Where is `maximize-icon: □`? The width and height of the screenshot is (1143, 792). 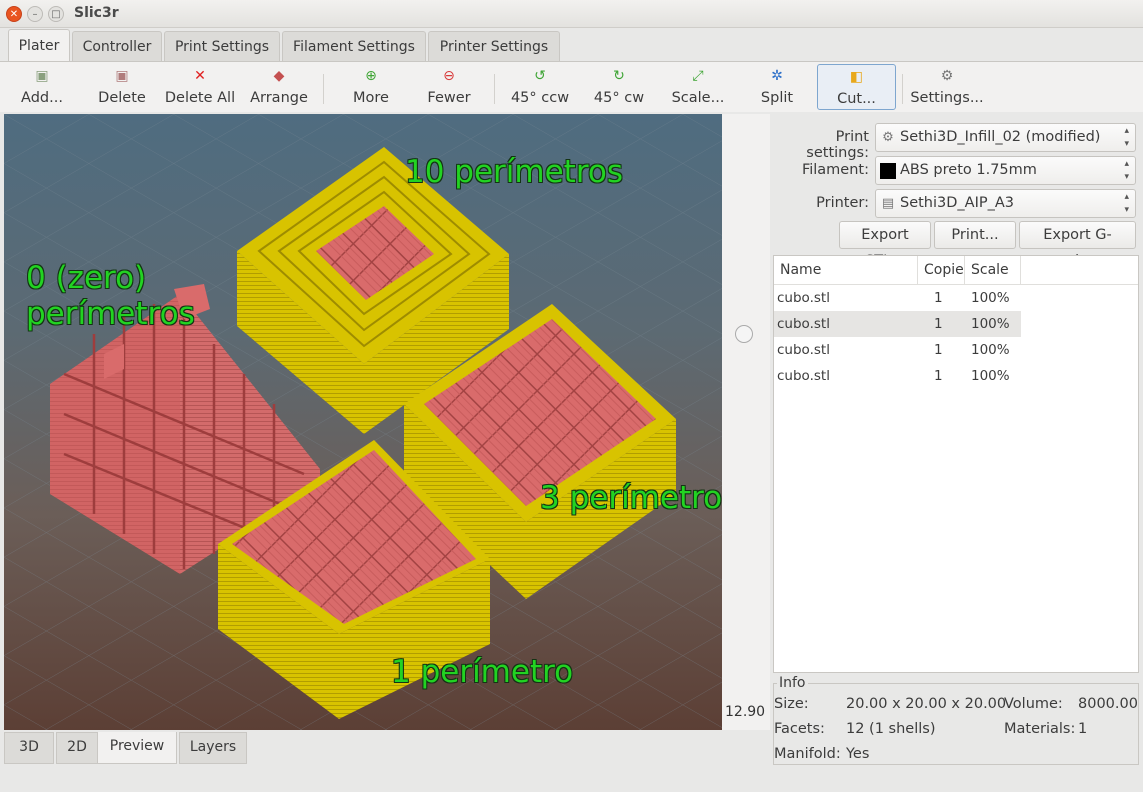 maximize-icon: □ is located at coordinates (56, 14).